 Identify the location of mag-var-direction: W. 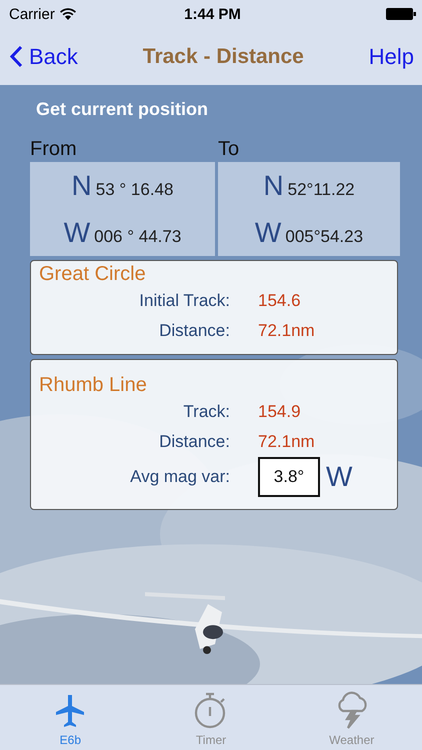
(339, 477).